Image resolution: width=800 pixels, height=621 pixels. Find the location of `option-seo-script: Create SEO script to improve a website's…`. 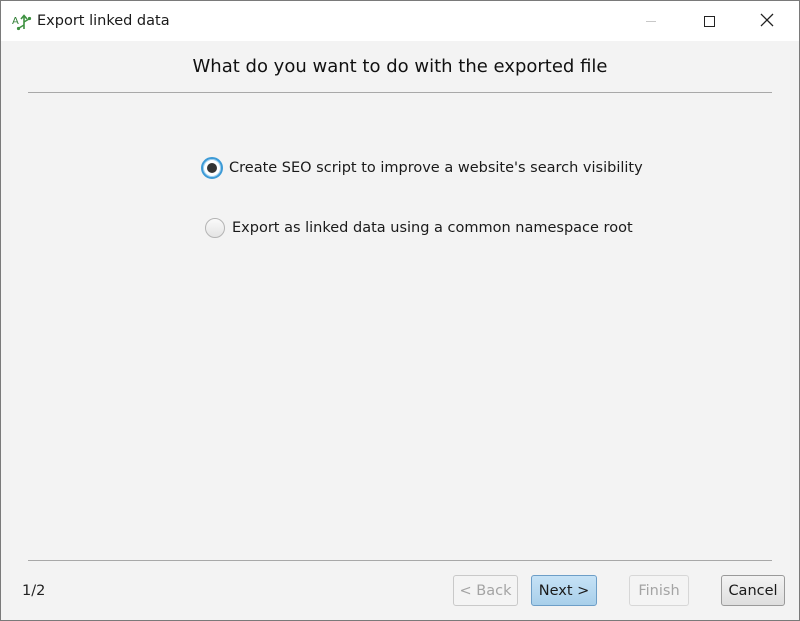

option-seo-script: Create SEO script to improve a website's… is located at coordinates (422, 168).